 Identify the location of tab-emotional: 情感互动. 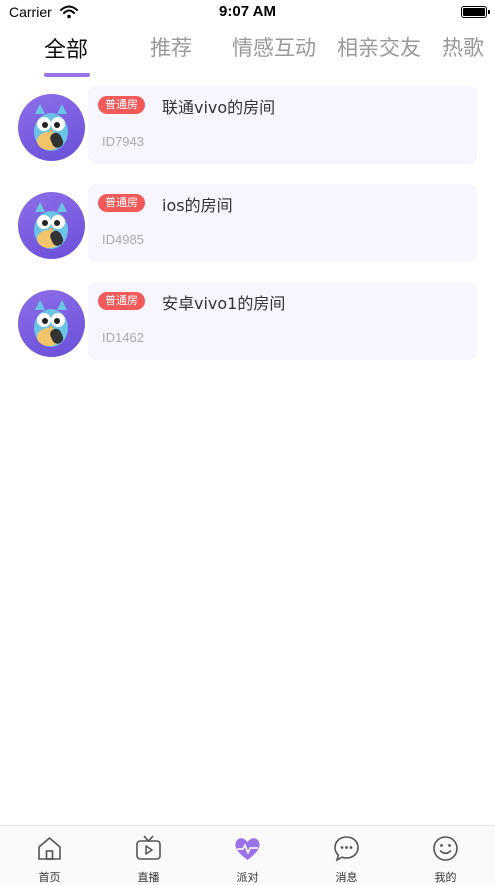
(274, 47).